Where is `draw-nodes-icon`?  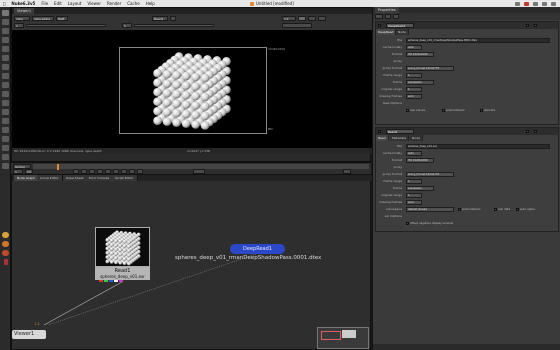 draw-nodes-icon is located at coordinates (5, 22).